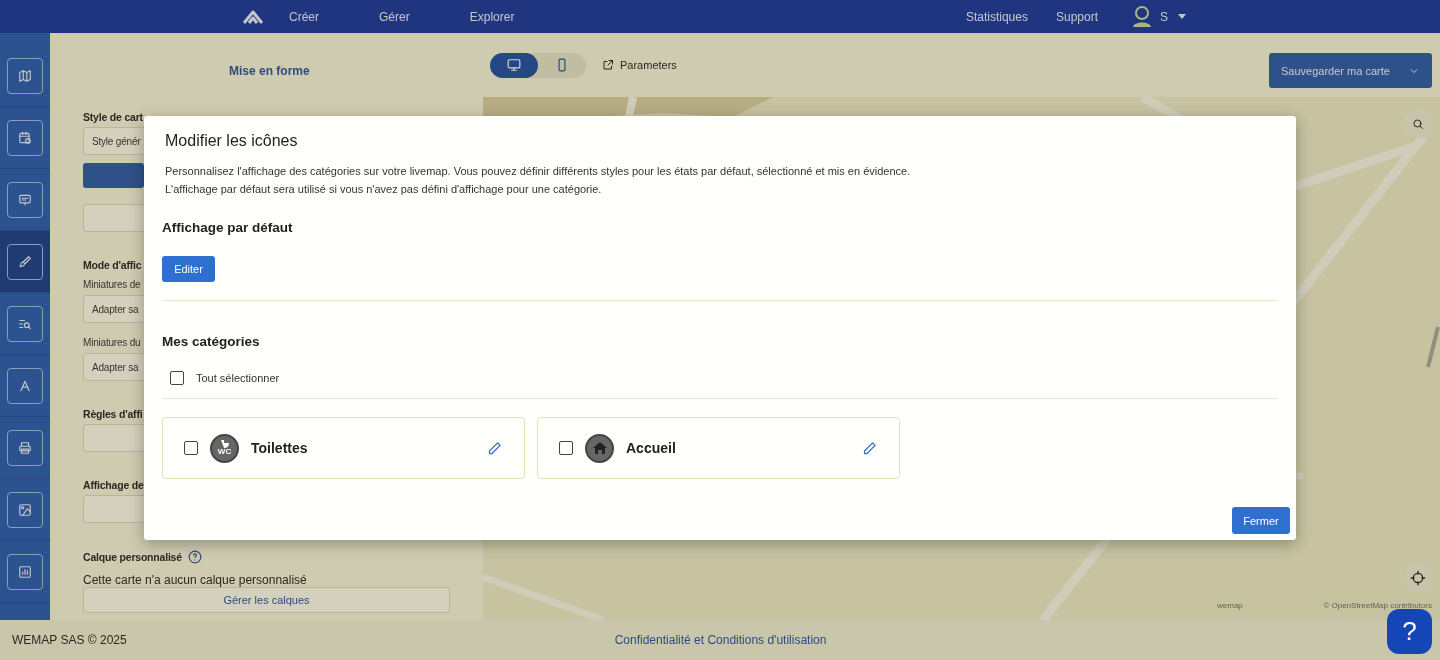 The image size is (1440, 660). I want to click on category-name: Accueil, so click(651, 448).